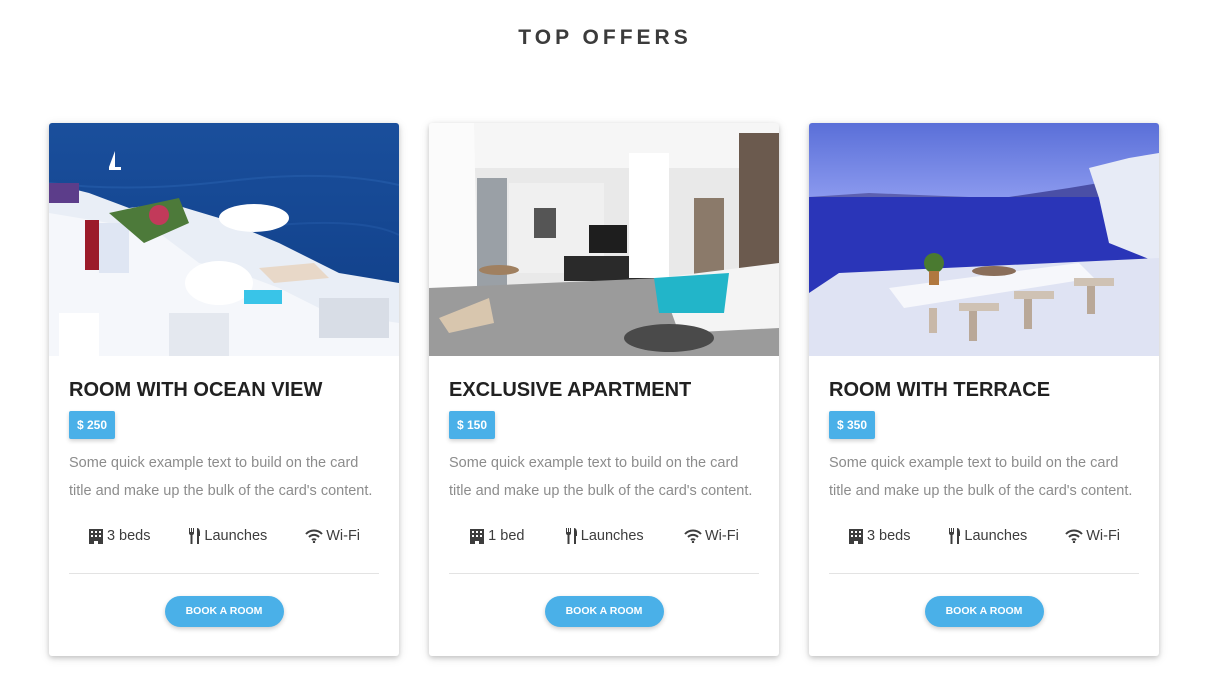 This screenshot has height=688, width=1210. I want to click on card-title: ROOM WITH OCEAN VIEW, so click(196, 390).